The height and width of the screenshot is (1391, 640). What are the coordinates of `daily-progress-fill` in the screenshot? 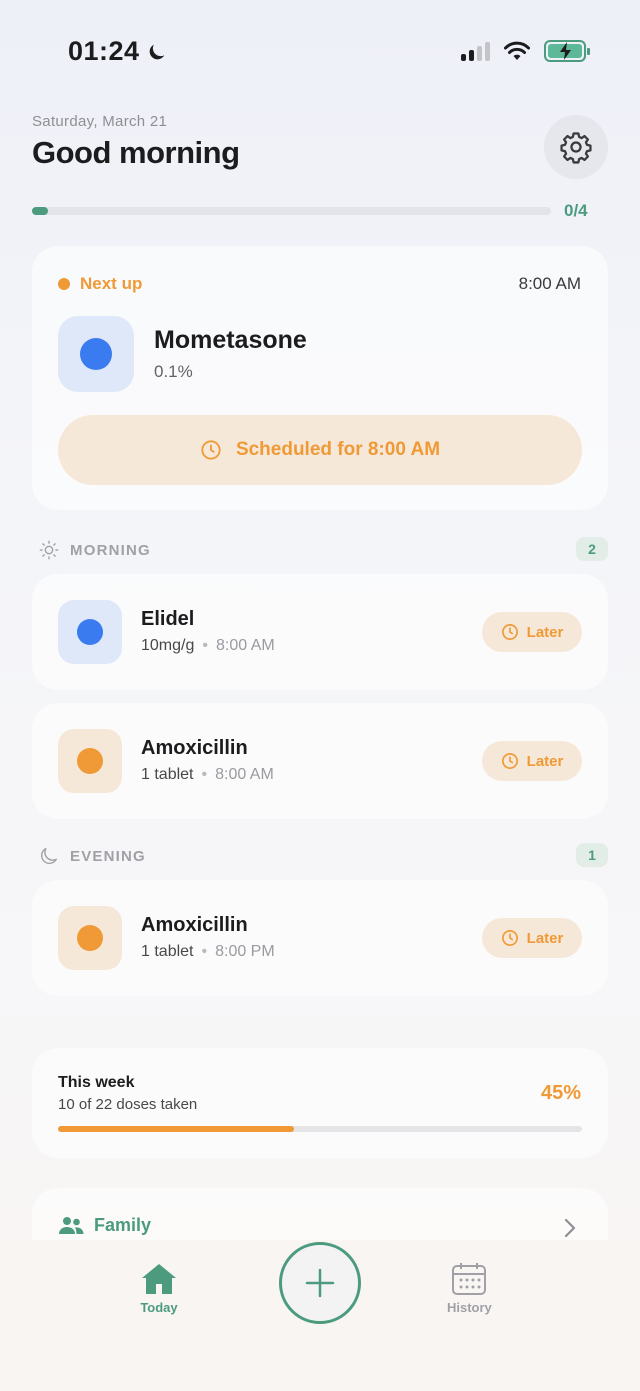 It's located at (40, 211).